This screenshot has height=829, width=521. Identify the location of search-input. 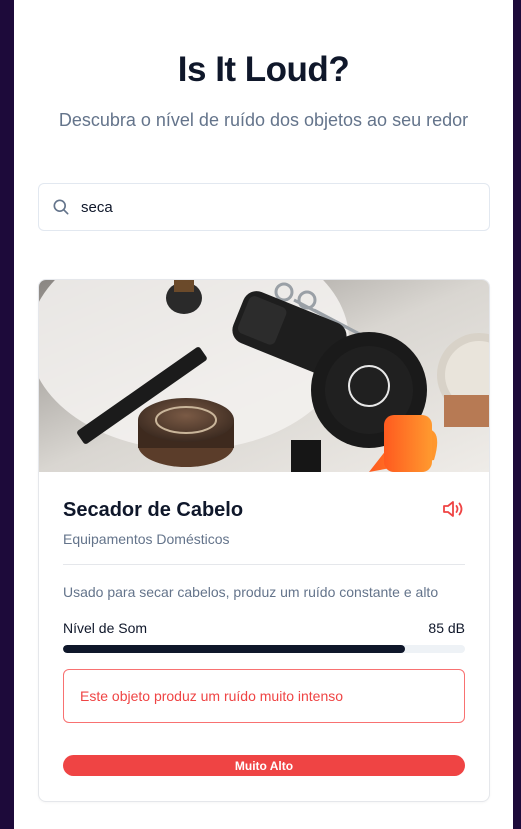
(284, 207).